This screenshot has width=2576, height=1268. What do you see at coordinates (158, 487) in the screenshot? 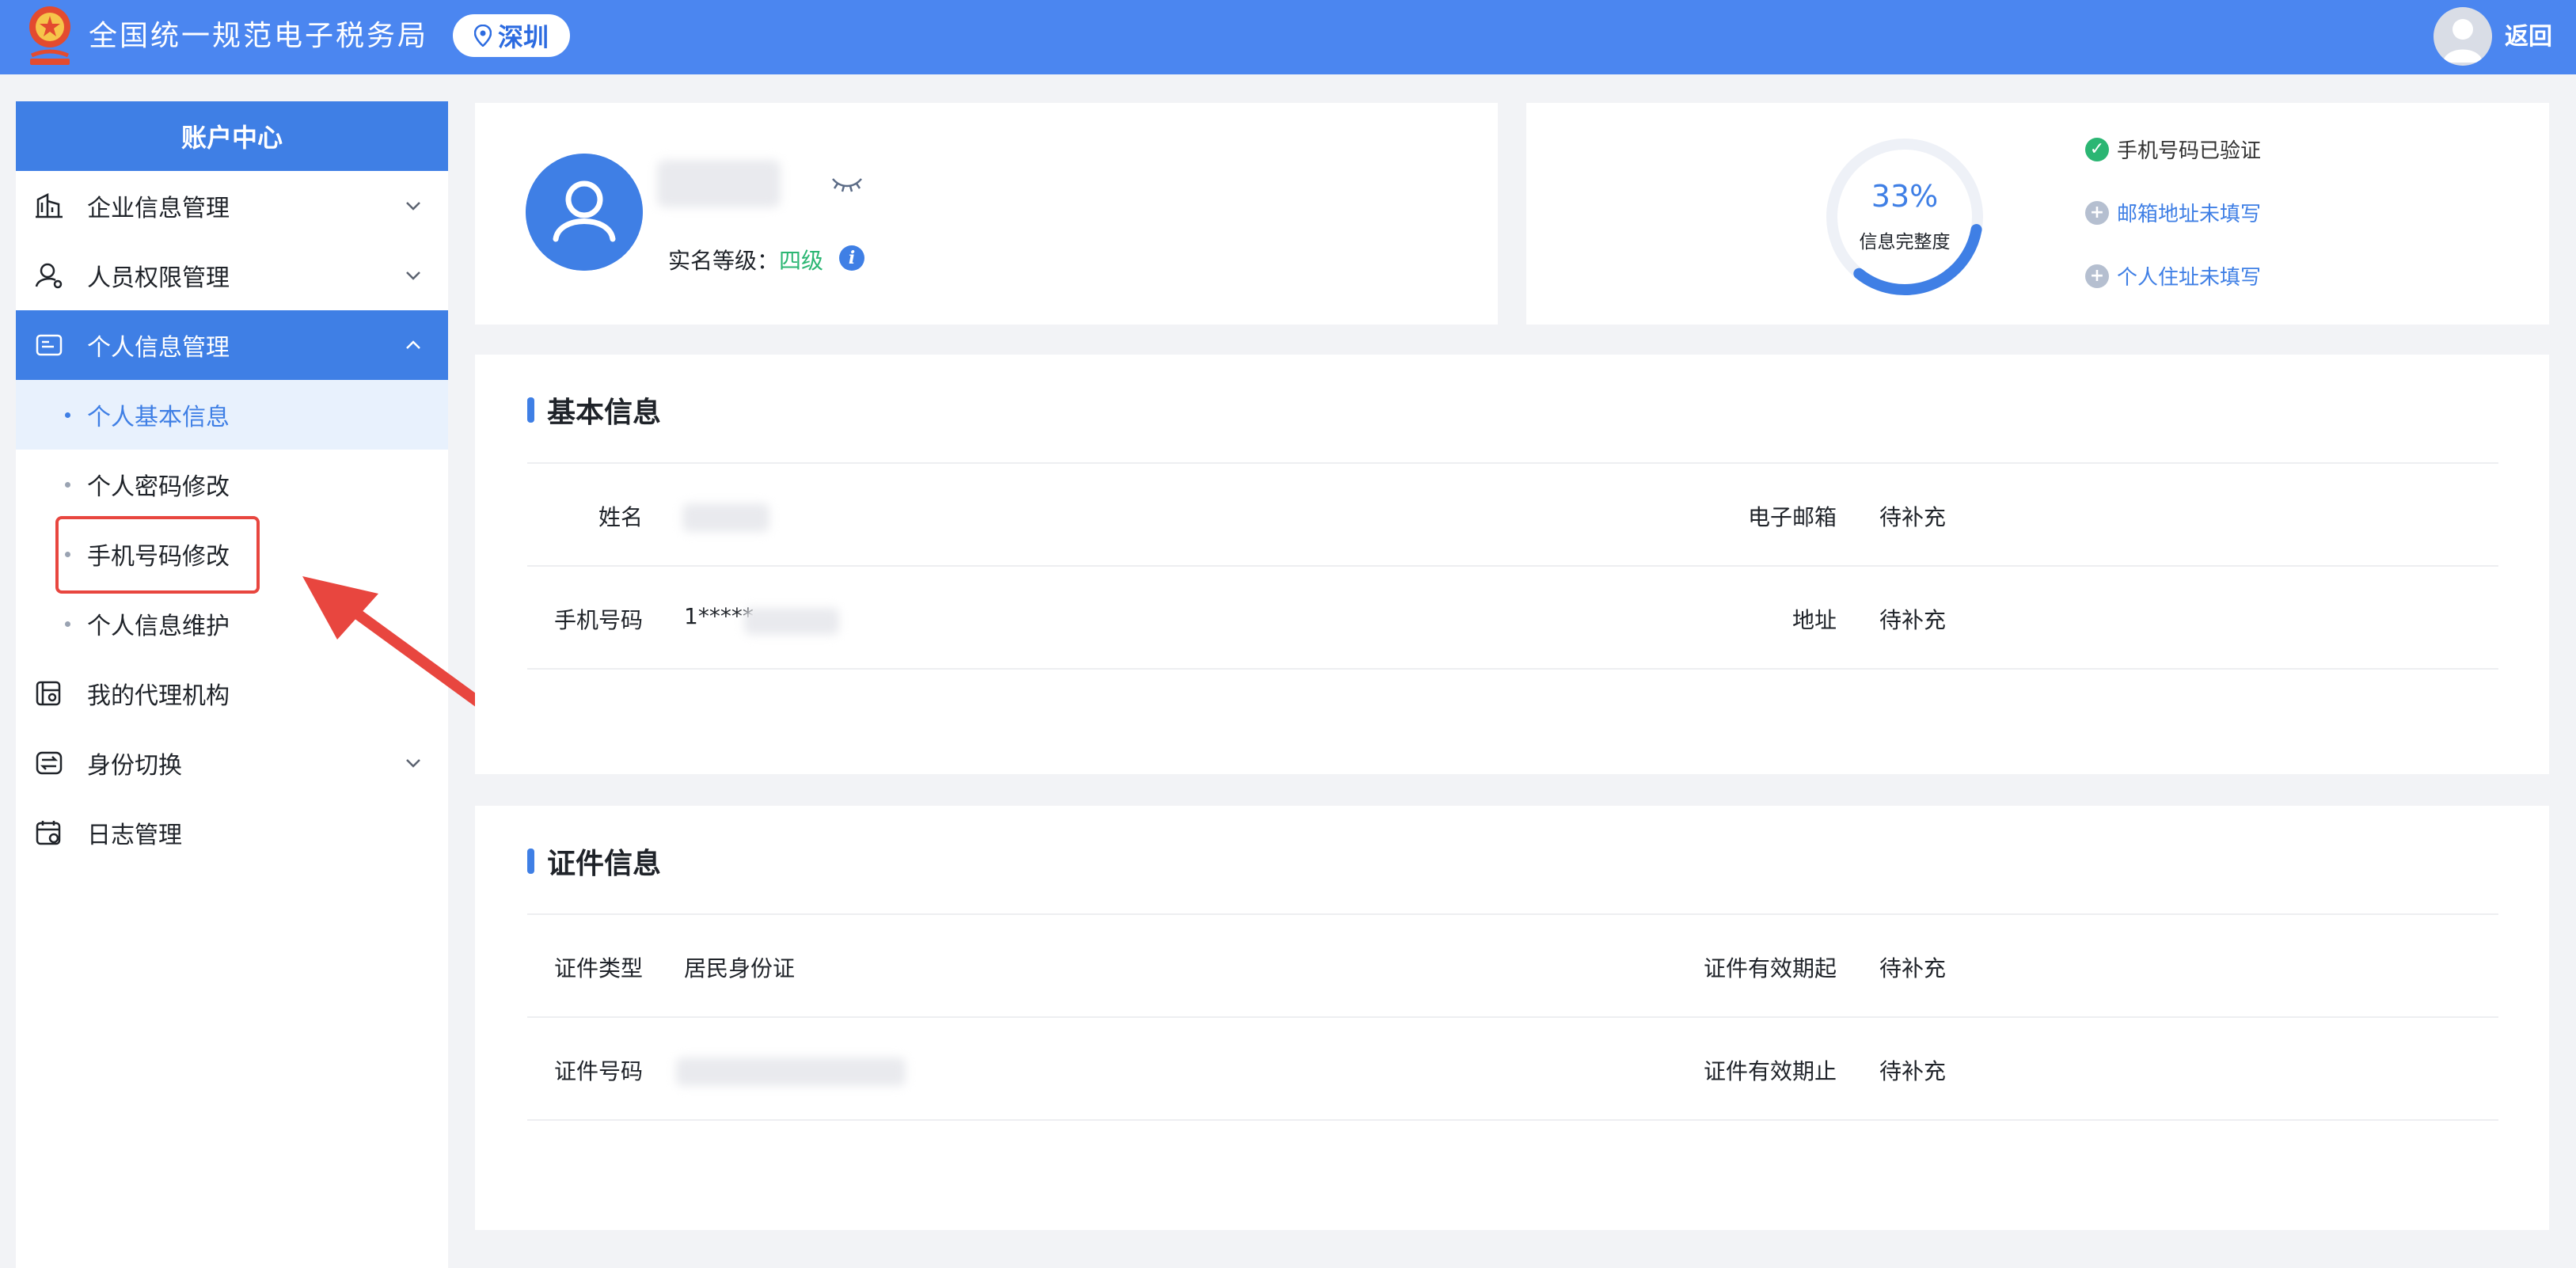
I see `sidebar-subitem-label: 个人密码修改` at bounding box center [158, 487].